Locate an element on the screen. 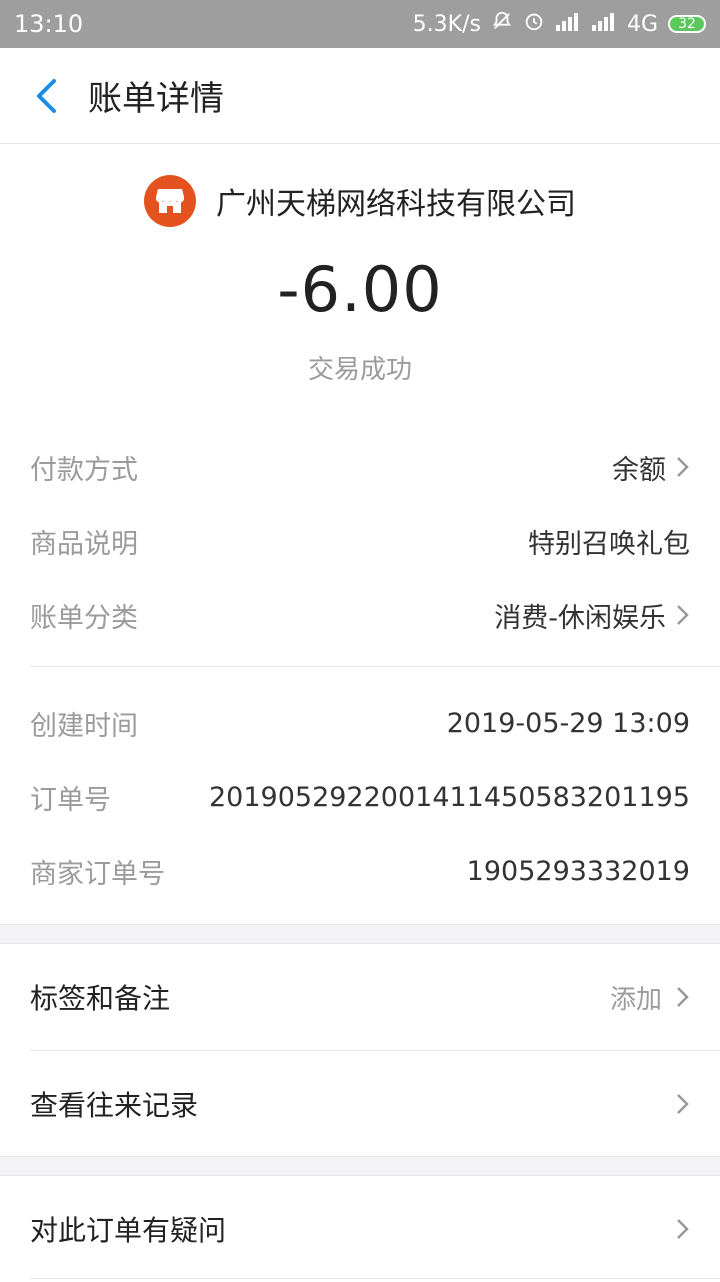  network-type: 4G is located at coordinates (642, 24).